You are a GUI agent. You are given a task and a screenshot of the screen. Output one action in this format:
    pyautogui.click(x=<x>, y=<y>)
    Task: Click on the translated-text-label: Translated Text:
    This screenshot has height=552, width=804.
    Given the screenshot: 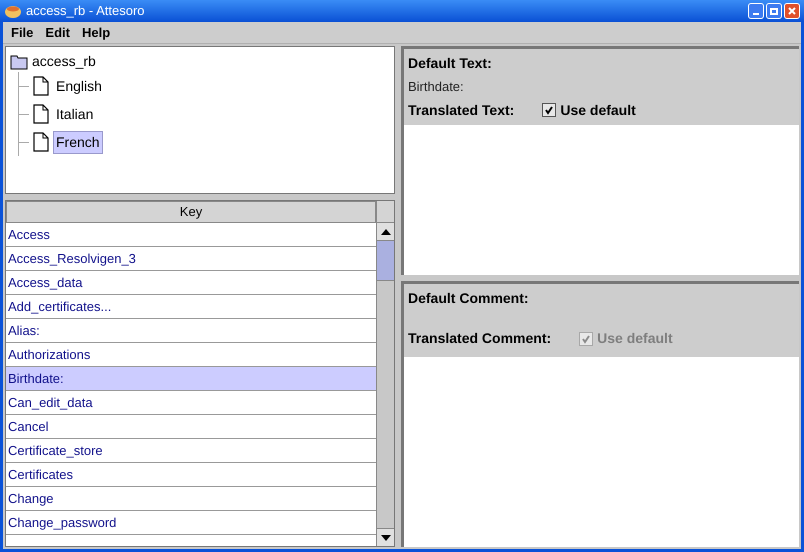 What is the action you would take?
    pyautogui.click(x=461, y=110)
    